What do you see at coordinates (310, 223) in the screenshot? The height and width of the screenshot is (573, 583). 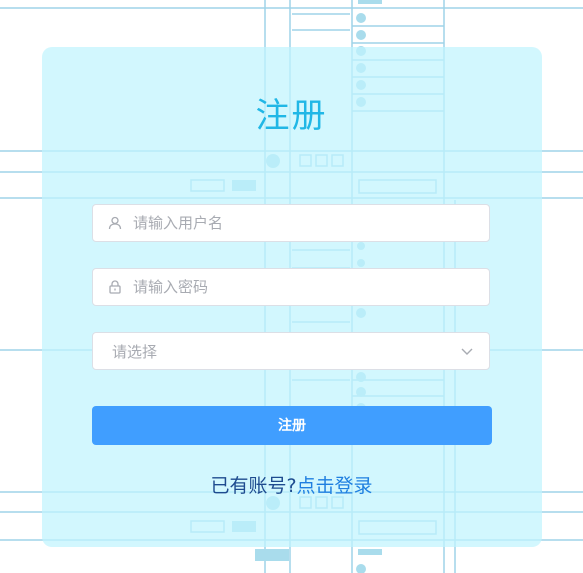 I see `username-input` at bounding box center [310, 223].